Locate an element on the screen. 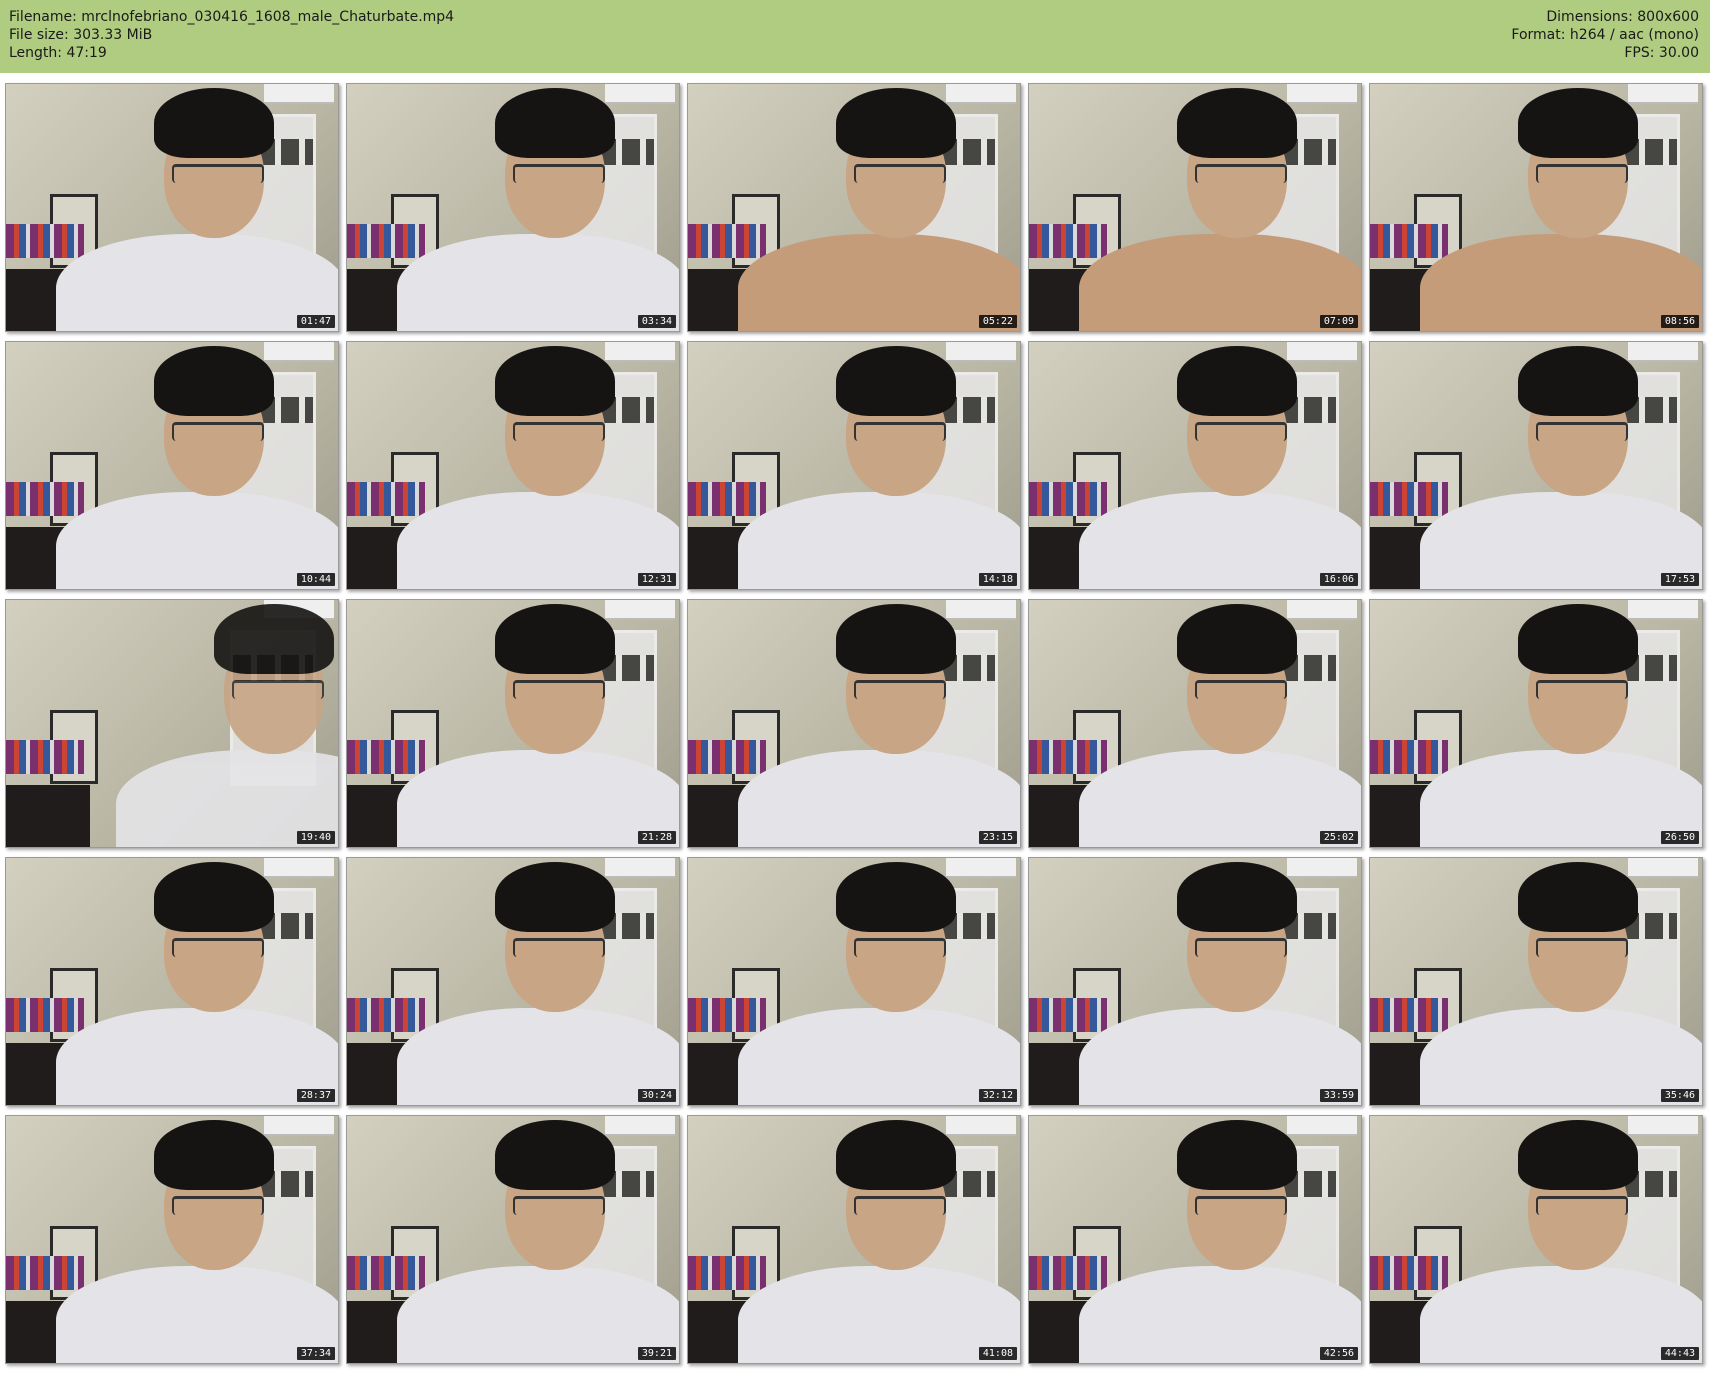 The width and height of the screenshot is (1710, 1373). video-thumbnail: 19:40 is located at coordinates (172, 723).